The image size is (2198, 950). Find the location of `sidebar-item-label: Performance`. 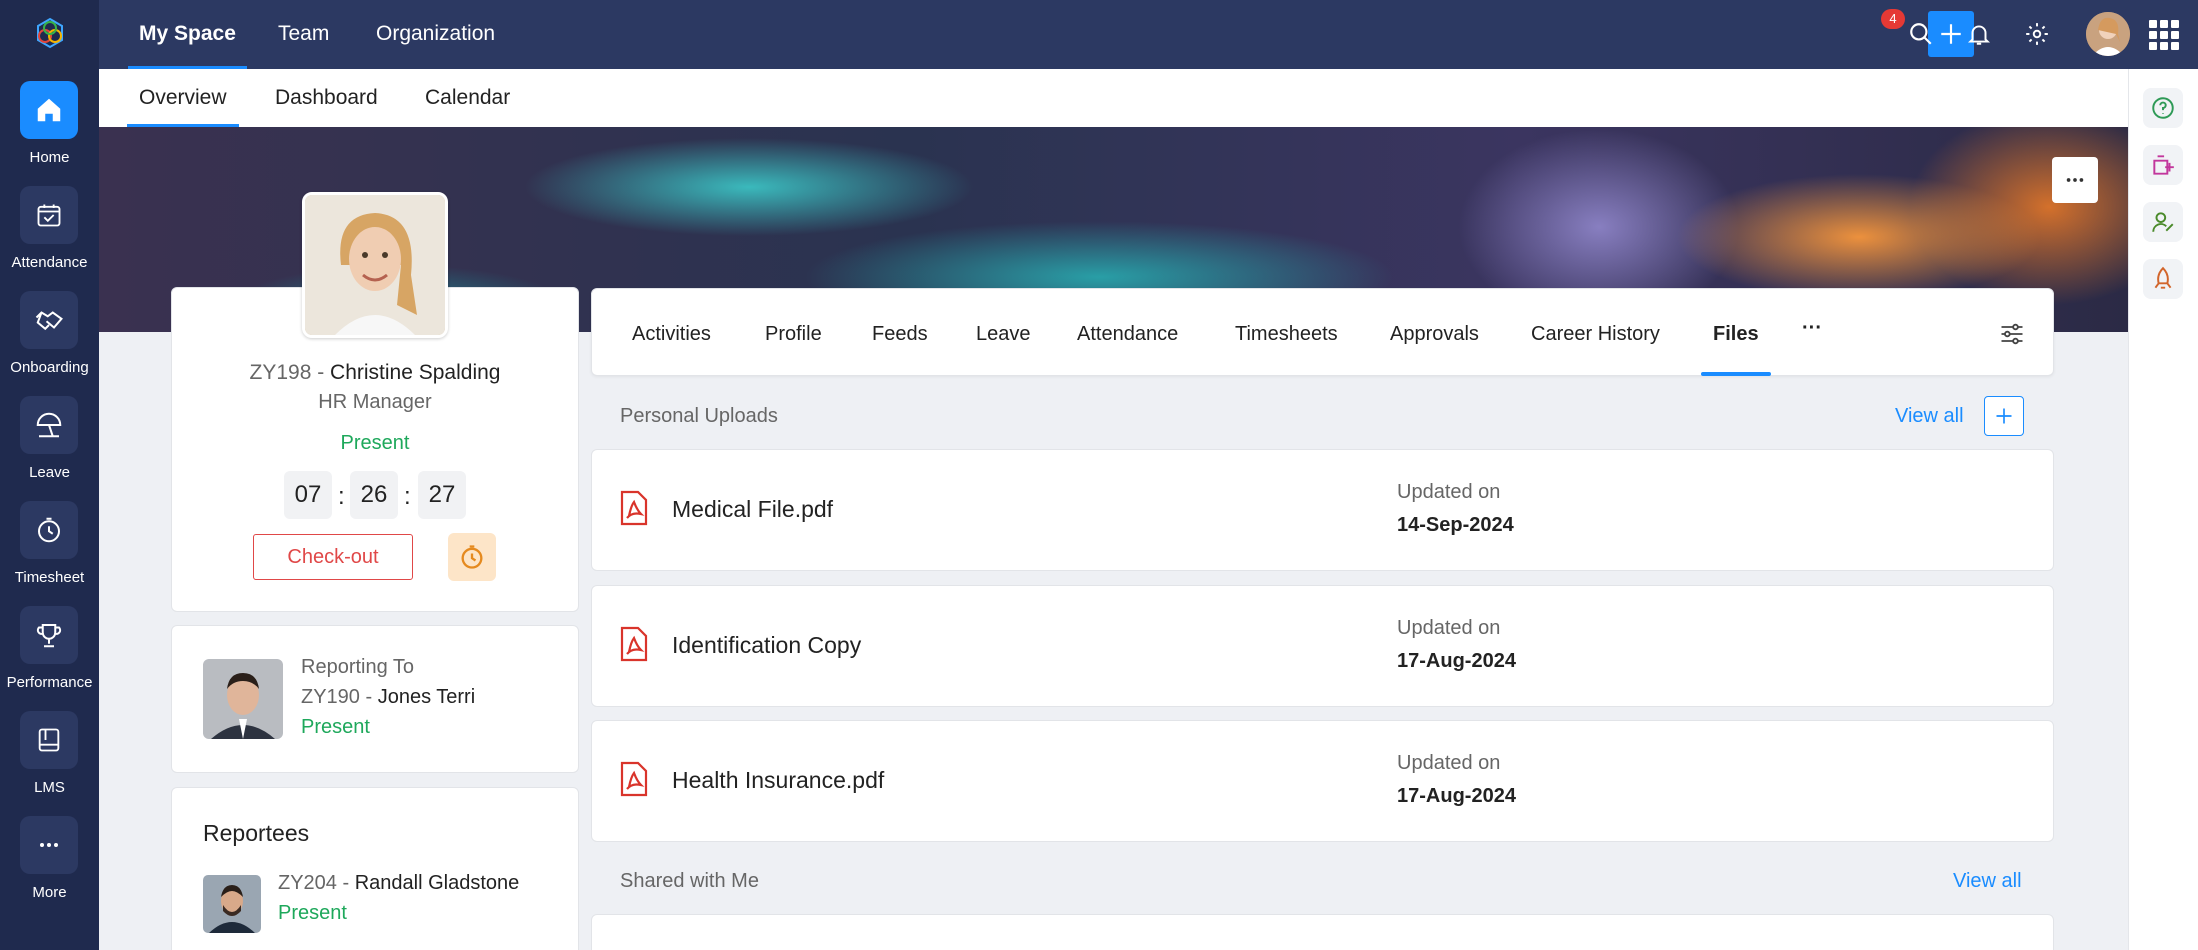

sidebar-item-label: Performance is located at coordinates (49, 682).